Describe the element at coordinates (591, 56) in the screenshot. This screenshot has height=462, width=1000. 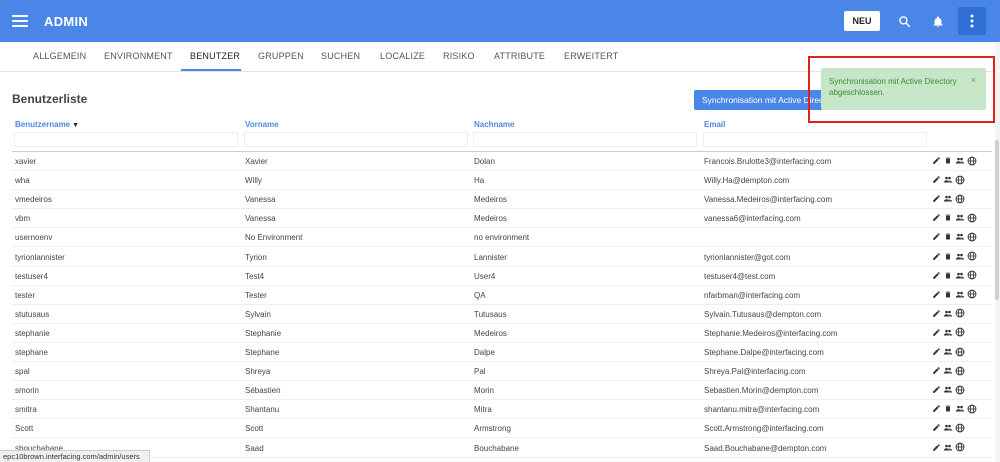
I see `tab-erweitert: ERWEITERT` at that location.